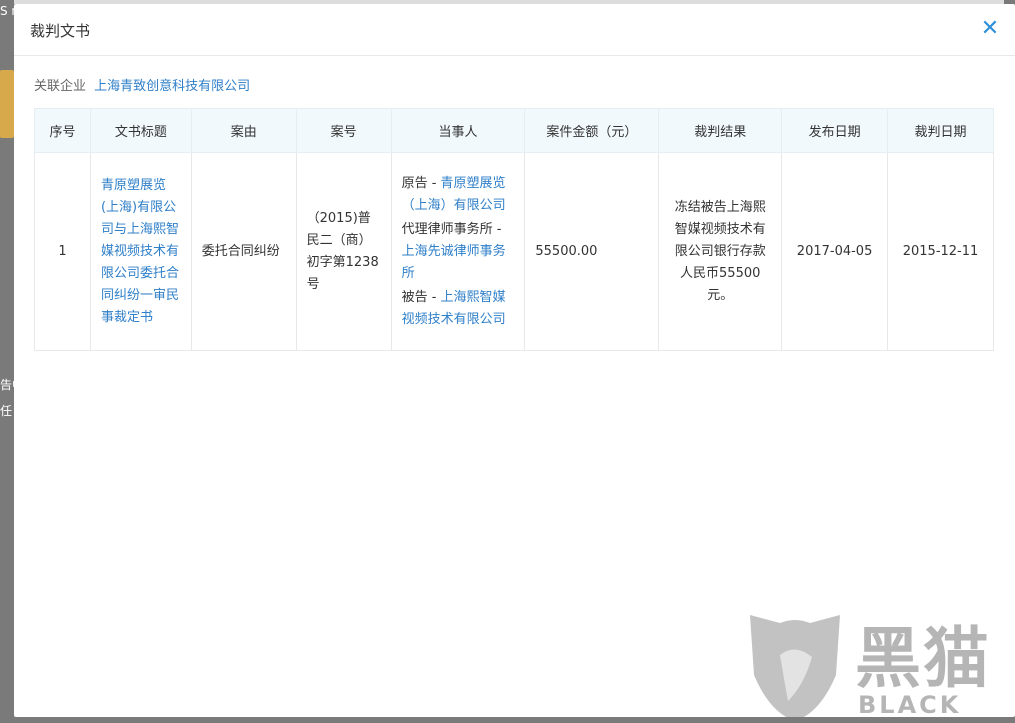 The image size is (1015, 723). Describe the element at coordinates (910, 707) in the screenshot. I see `watermark-en: BLACK CAT` at that location.